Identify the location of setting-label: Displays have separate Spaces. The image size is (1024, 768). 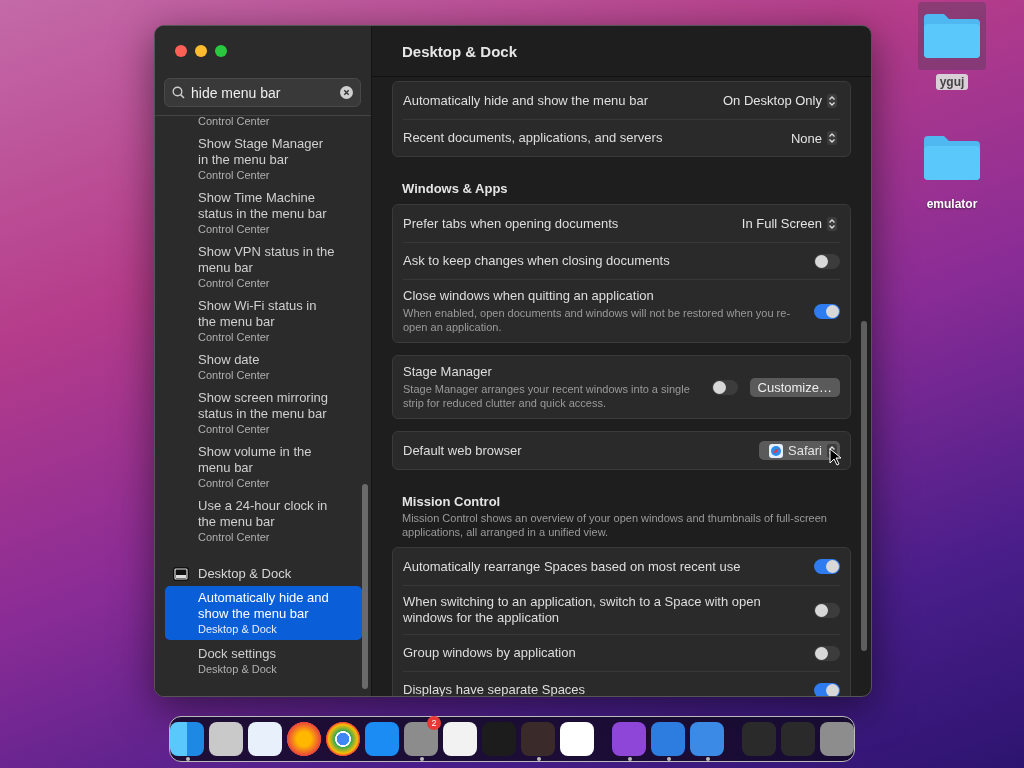
(495, 689).